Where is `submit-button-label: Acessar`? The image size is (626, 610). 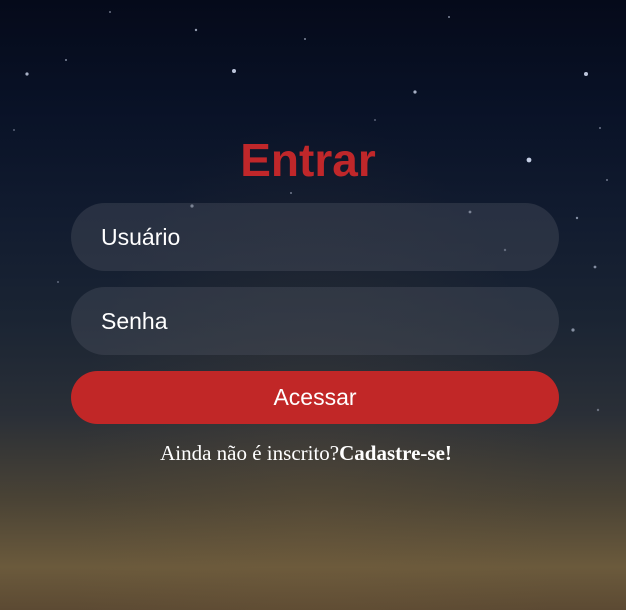
submit-button-label: Acessar is located at coordinates (315, 397).